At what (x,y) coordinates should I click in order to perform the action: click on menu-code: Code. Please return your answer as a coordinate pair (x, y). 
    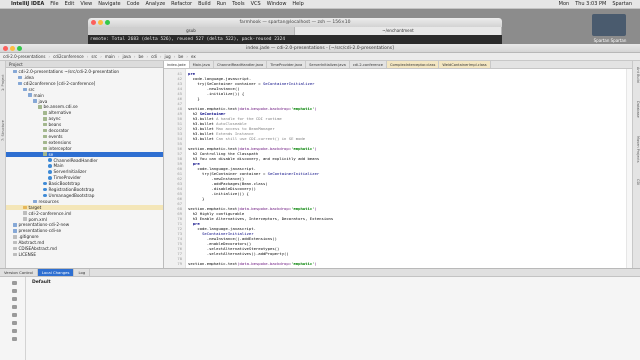
    Looking at the image, I should click on (133, 4).